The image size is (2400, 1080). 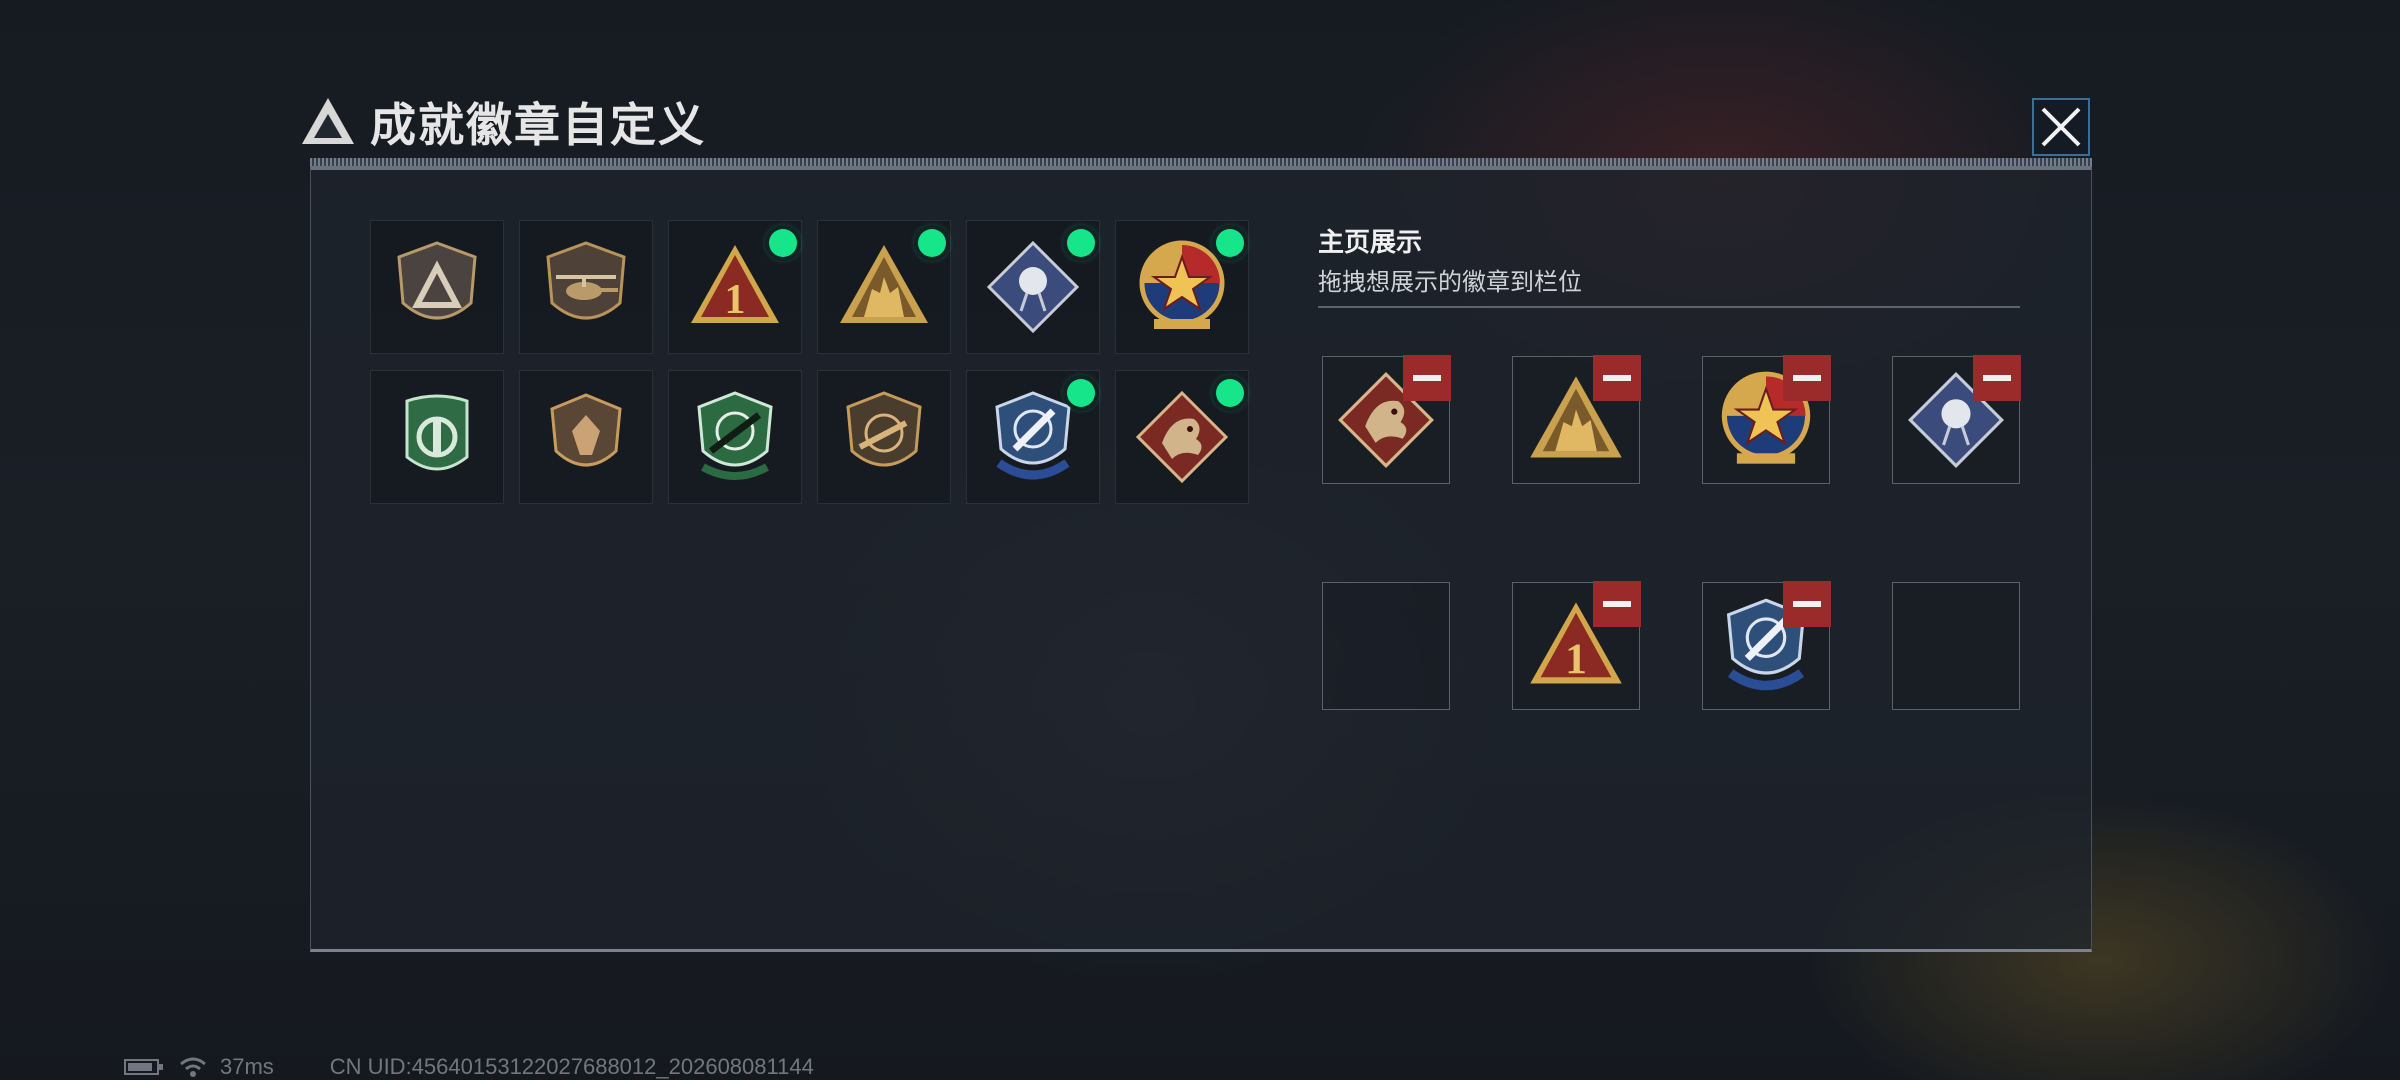 I want to click on blue-knife-badge-icon, so click(x=1033, y=437).